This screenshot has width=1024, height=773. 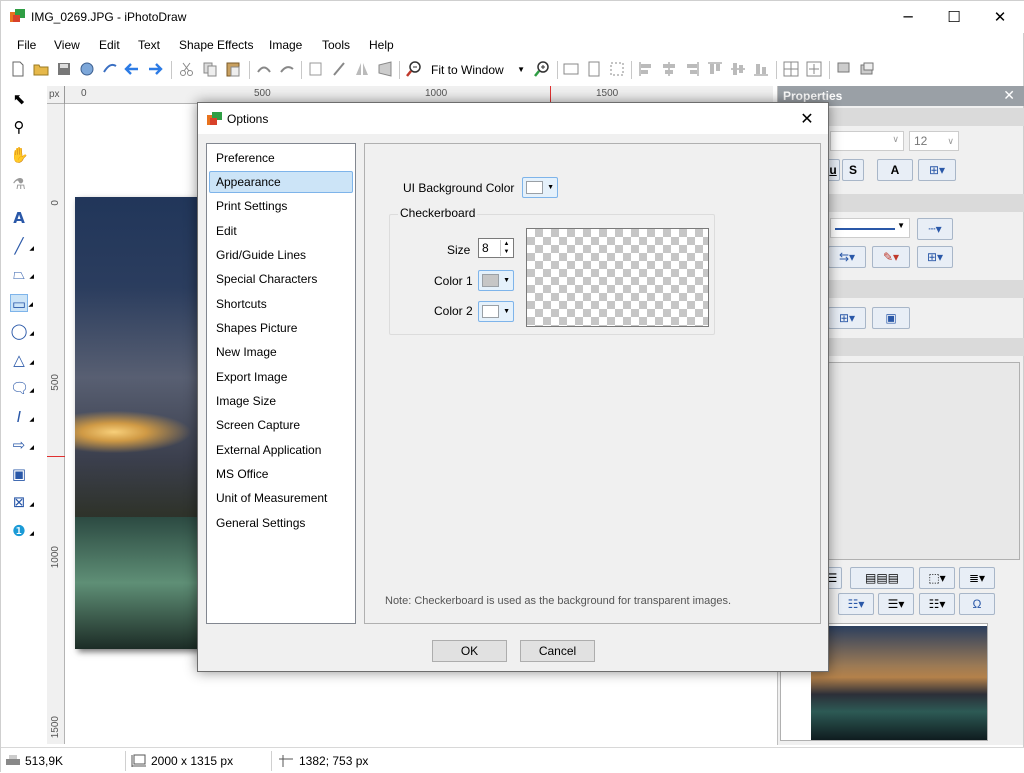 I want to click on fill-image-button: ▣, so click(x=891, y=318).